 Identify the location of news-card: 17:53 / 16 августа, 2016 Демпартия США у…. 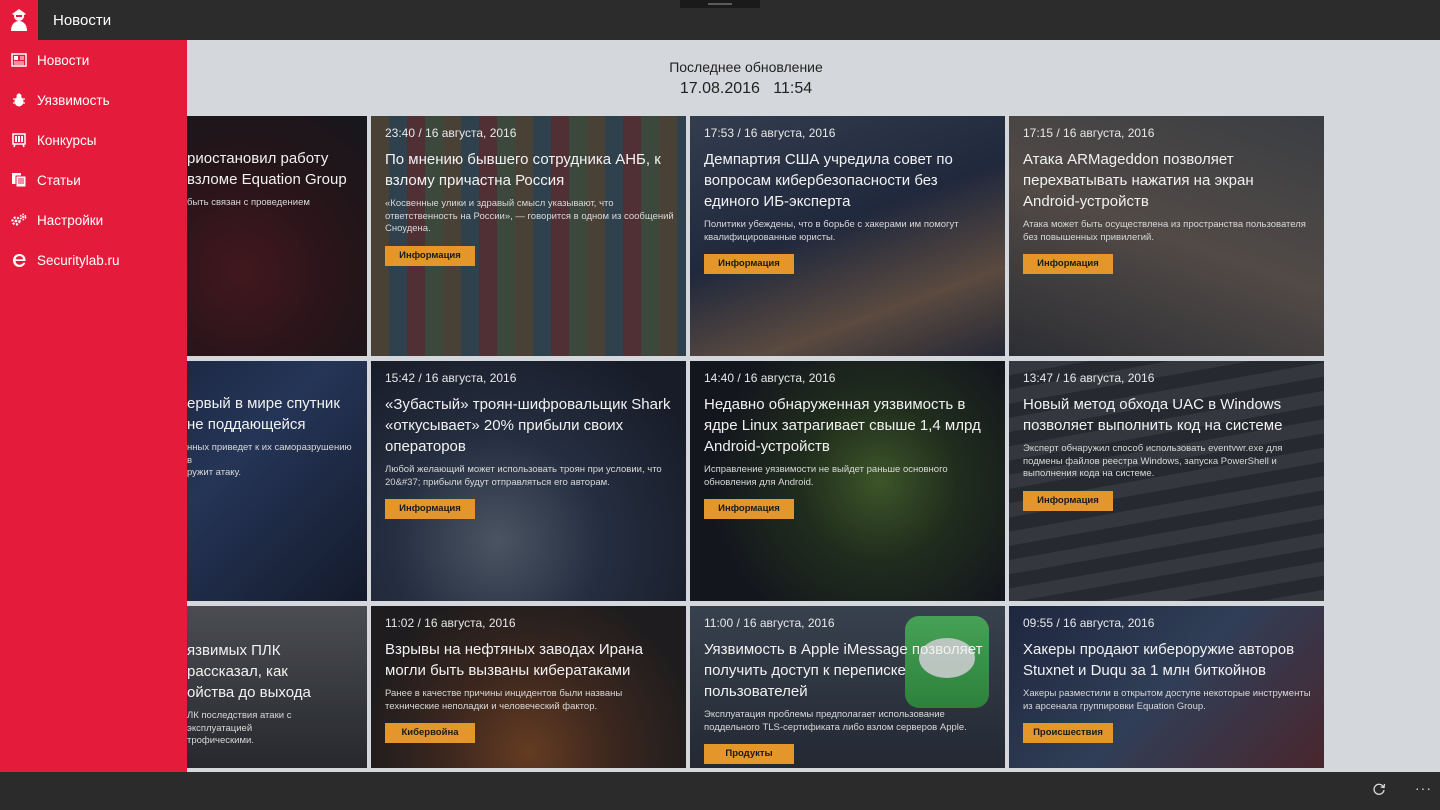
(847, 236).